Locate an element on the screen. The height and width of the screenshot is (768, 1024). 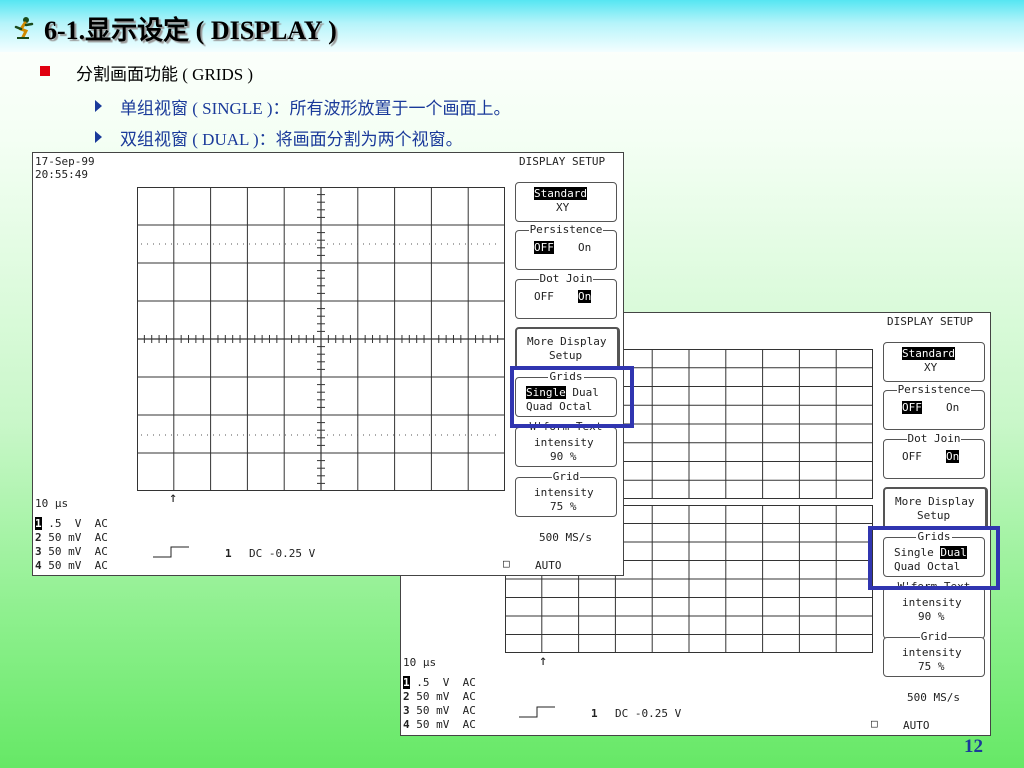
page-number: 12 is located at coordinates (973, 746).